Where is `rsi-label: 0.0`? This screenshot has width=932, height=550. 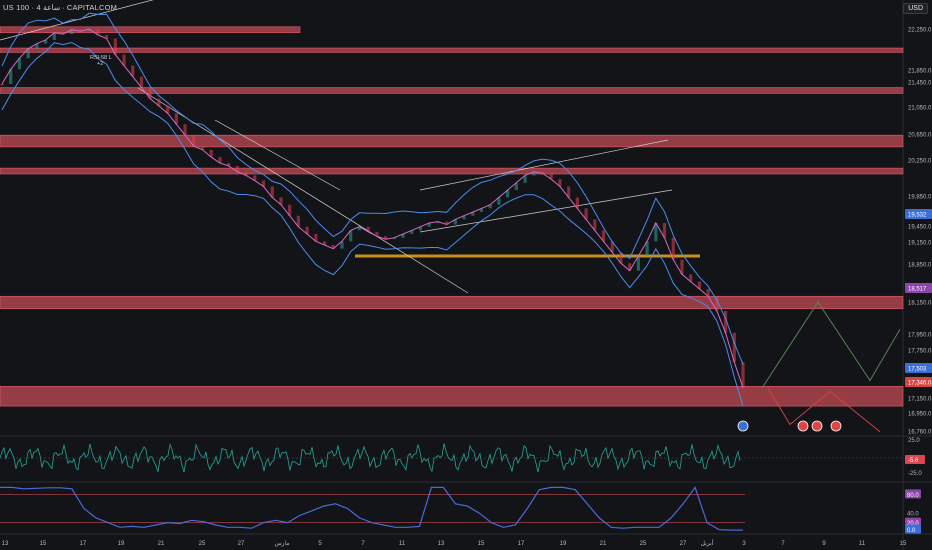
rsi-label: 0.0 is located at coordinates (911, 531).